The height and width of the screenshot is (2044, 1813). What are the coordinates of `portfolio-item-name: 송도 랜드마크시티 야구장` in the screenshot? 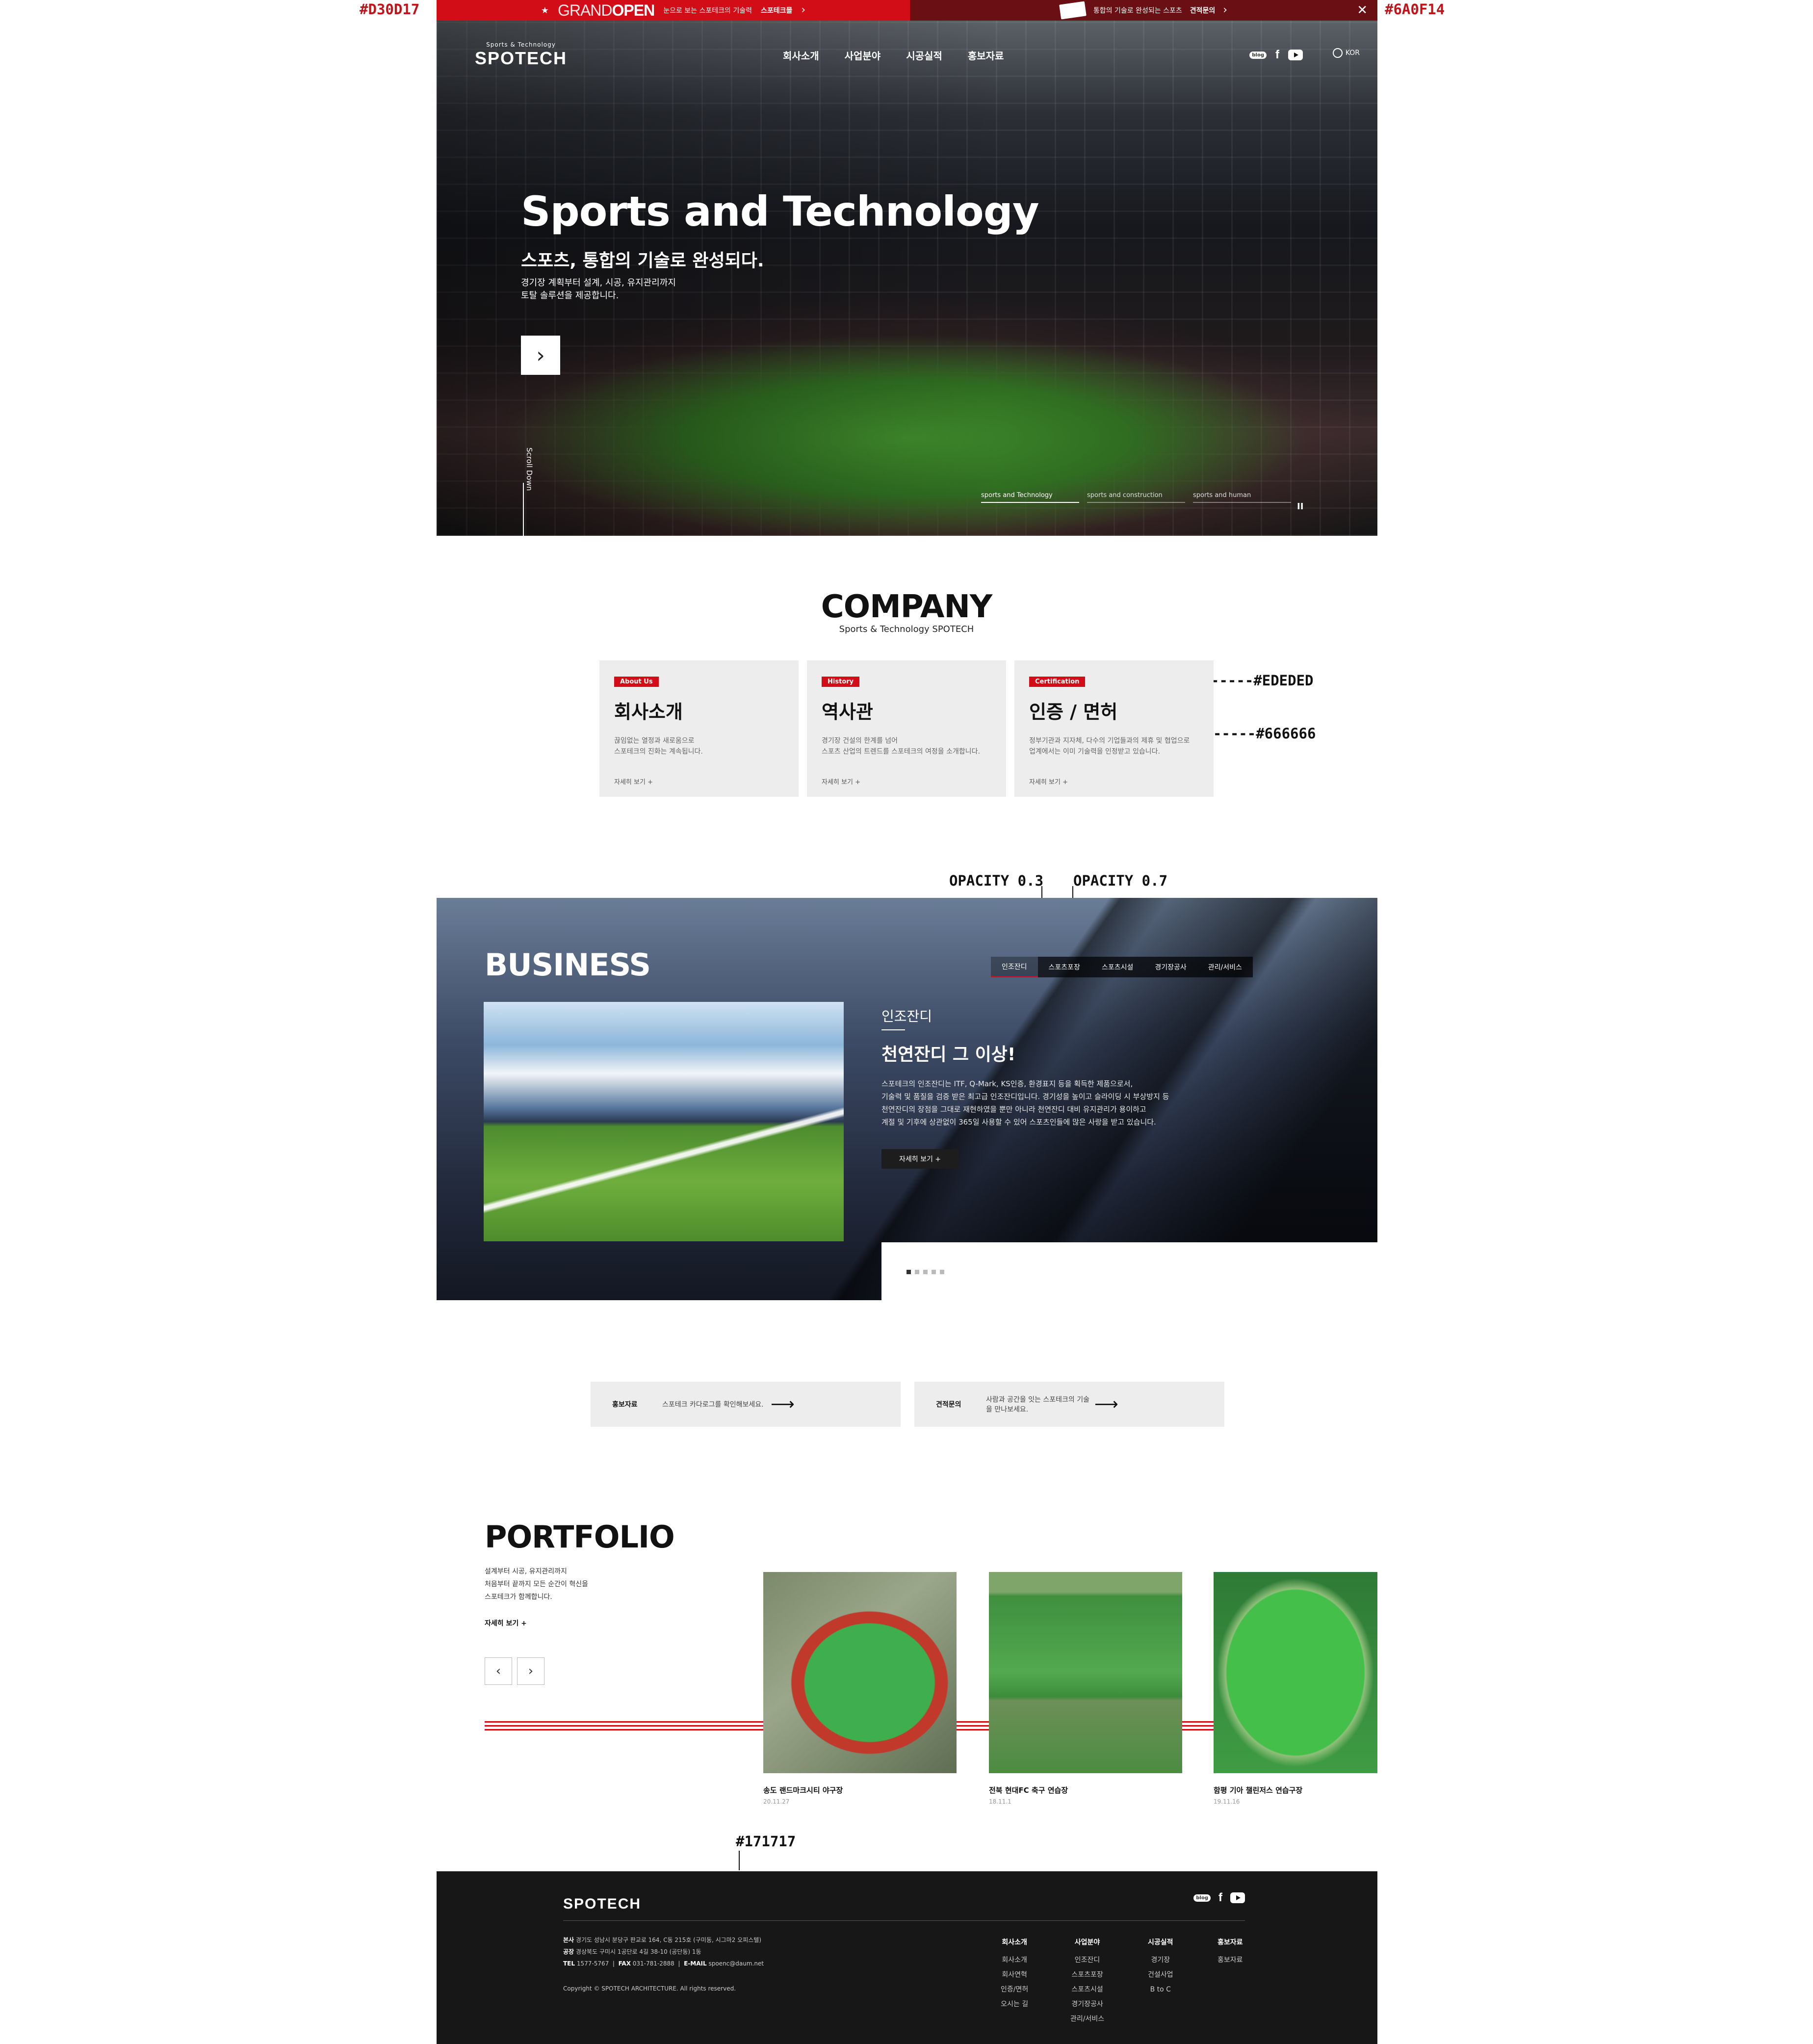 It's located at (803, 1790).